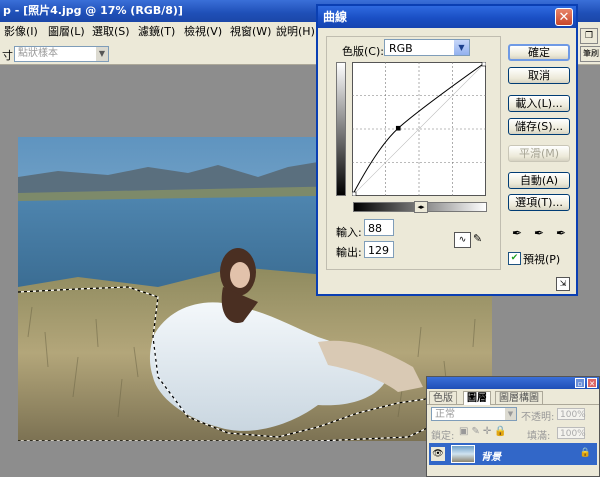  I want to click on menu-view: 檢視(V), so click(203, 32).